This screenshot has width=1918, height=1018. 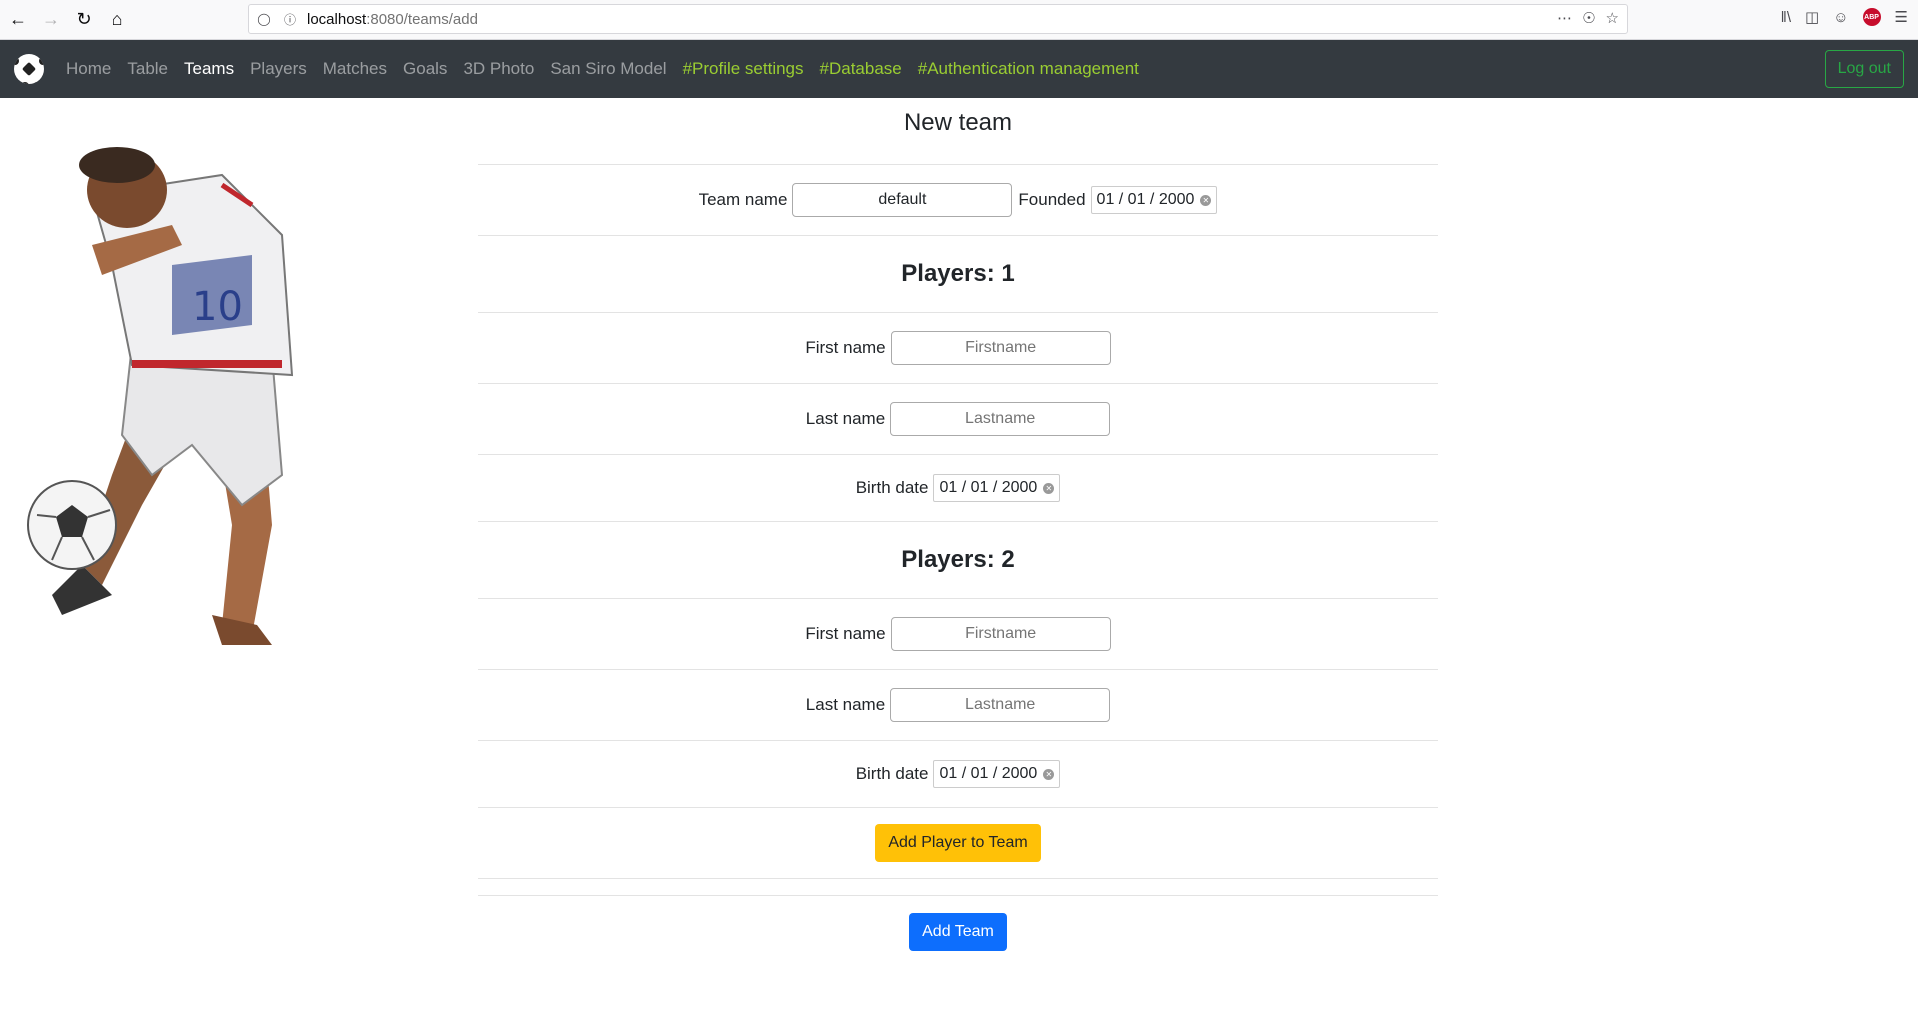 What do you see at coordinates (278, 69) in the screenshot?
I see `nav-players: Players` at bounding box center [278, 69].